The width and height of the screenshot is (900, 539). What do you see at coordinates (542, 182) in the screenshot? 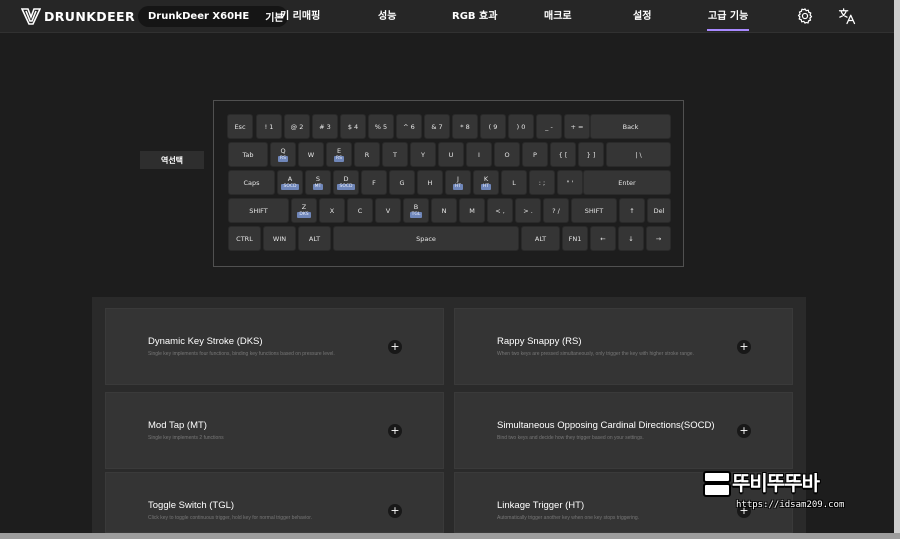
I see `key-2-10: : ;` at bounding box center [542, 182].